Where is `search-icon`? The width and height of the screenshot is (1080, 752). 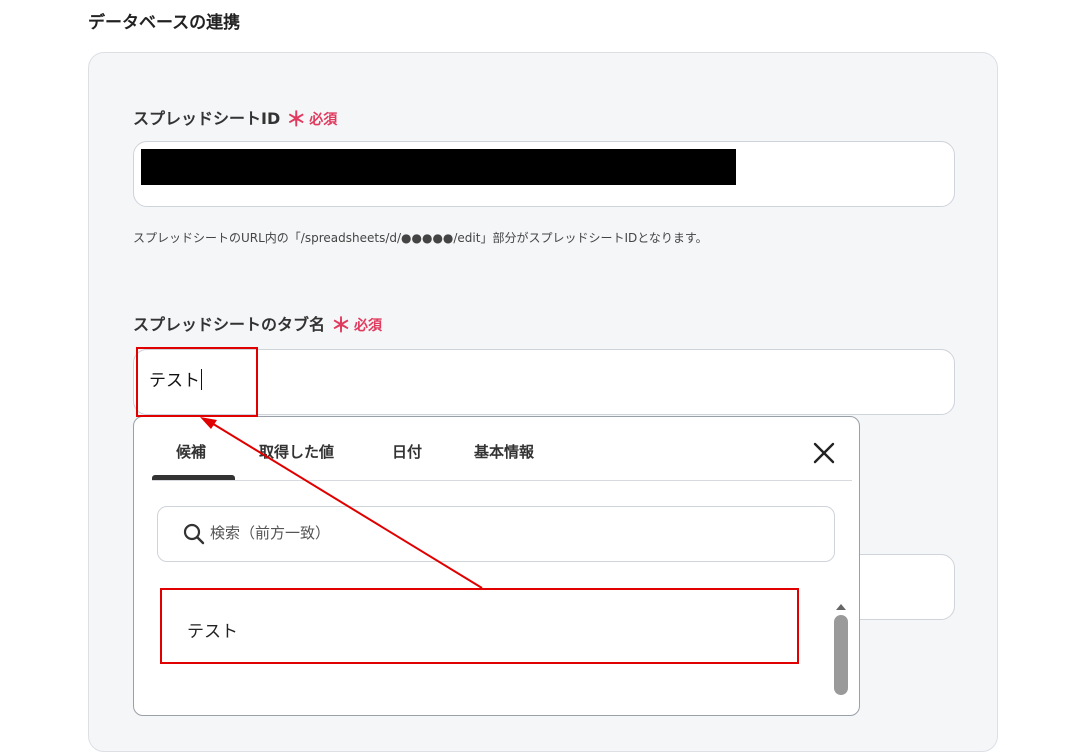
search-icon is located at coordinates (194, 534).